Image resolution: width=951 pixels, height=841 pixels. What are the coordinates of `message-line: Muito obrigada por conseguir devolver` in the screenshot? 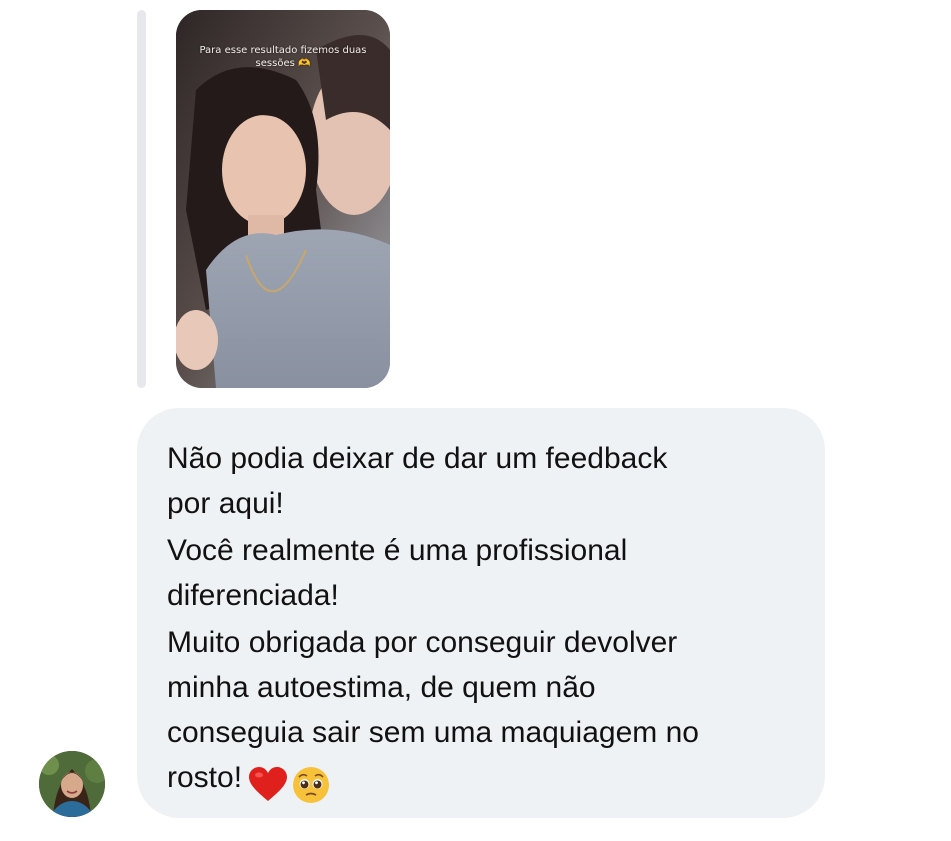 It's located at (422, 642).